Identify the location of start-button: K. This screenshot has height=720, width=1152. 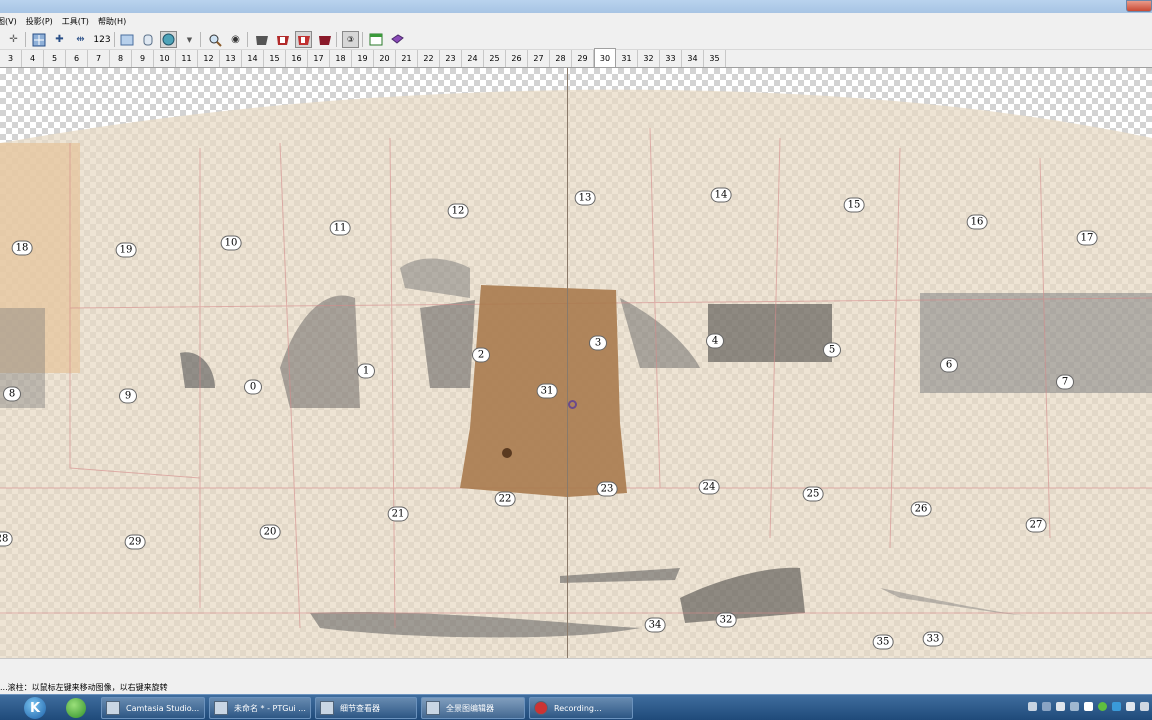
(35, 708).